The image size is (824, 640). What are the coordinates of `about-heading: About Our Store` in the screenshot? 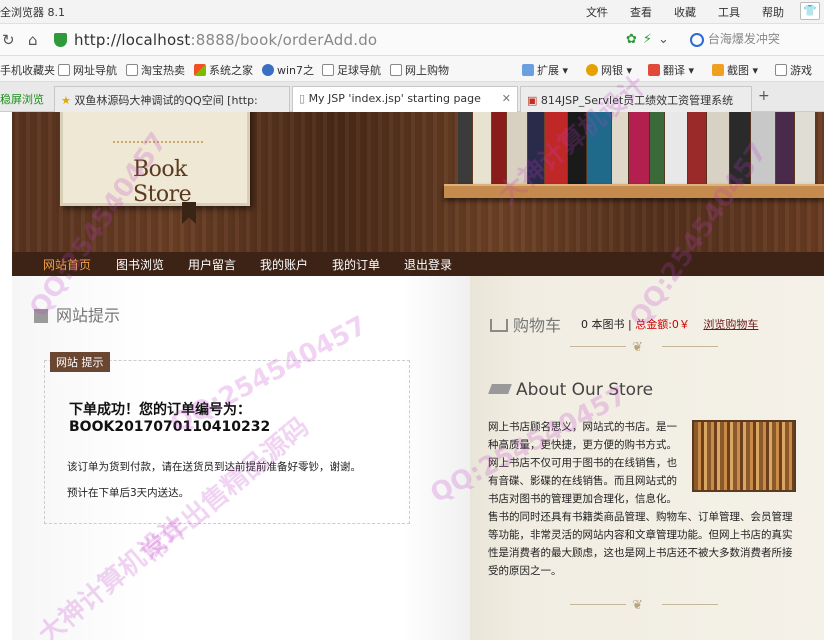 It's located at (571, 390).